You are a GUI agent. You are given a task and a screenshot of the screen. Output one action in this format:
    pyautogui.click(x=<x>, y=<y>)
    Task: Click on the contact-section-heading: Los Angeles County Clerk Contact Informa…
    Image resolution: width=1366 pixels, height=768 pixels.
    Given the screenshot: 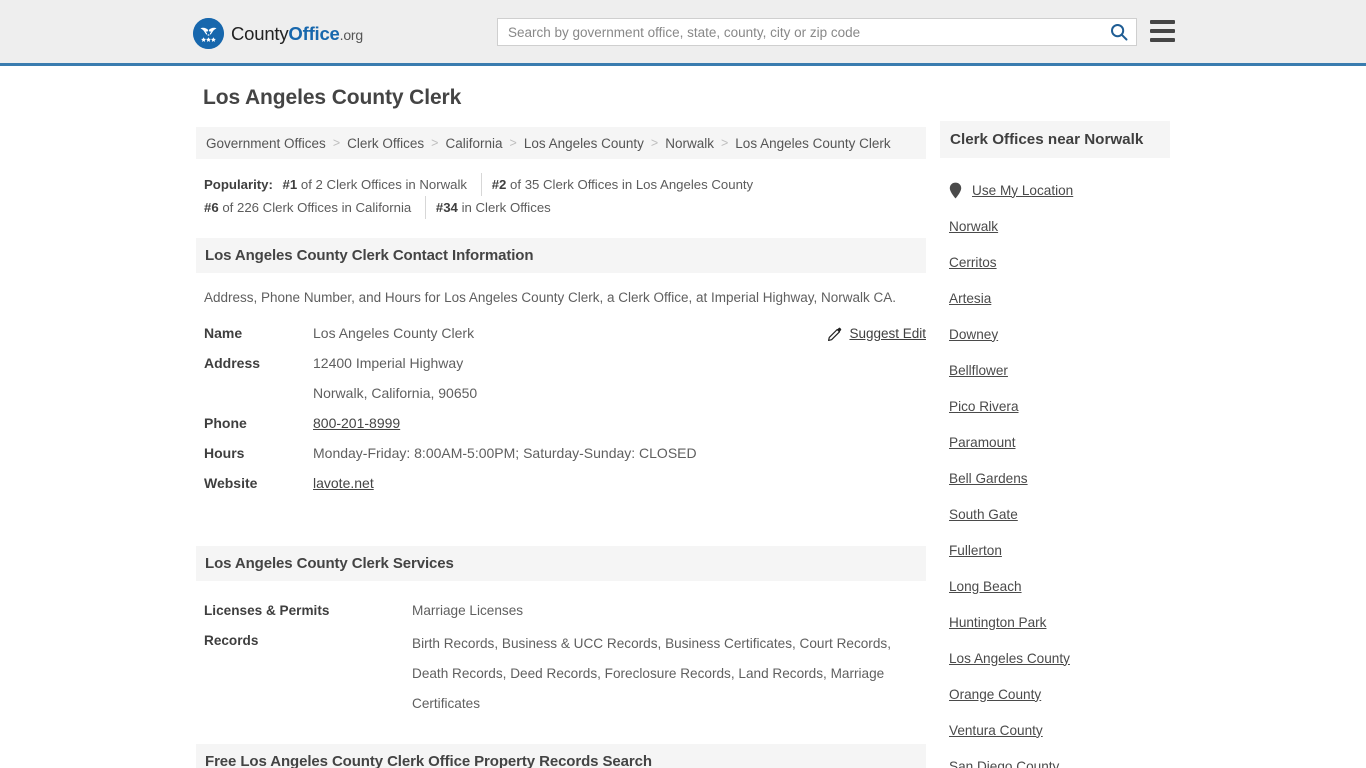 What is the action you would take?
    pyautogui.click(x=369, y=255)
    